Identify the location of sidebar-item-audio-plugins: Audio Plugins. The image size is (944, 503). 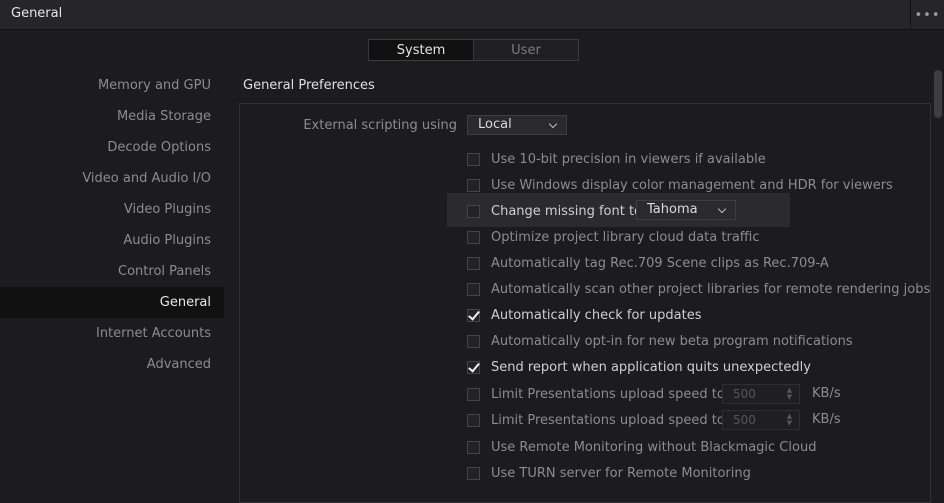
(112, 240).